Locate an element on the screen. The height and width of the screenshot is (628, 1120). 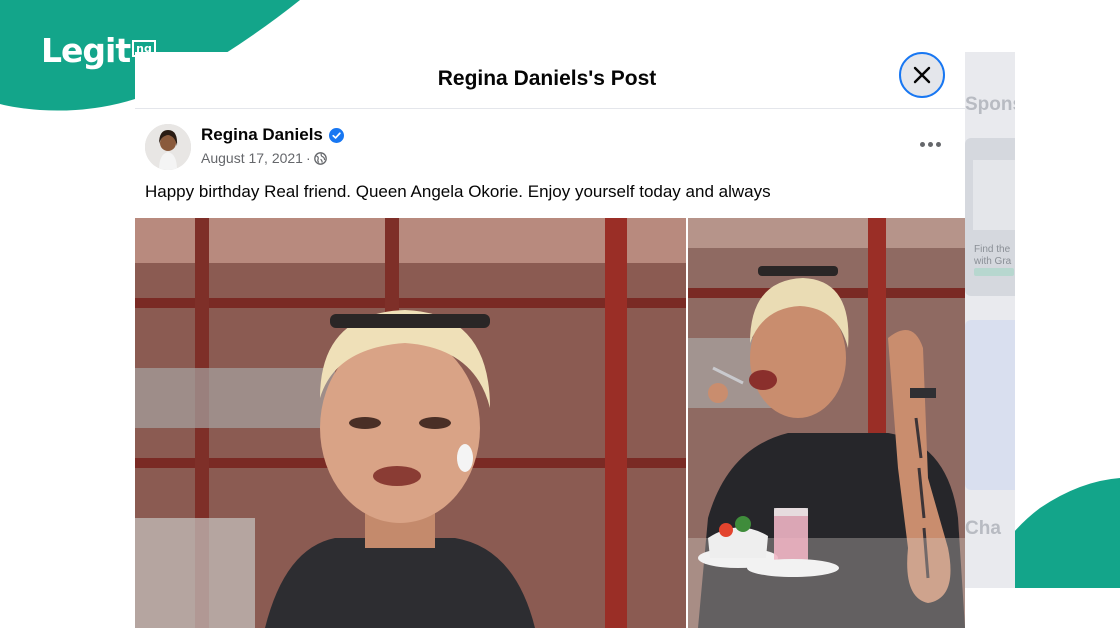
ad-text: Find the with Gra is located at coordinates (992, 256).